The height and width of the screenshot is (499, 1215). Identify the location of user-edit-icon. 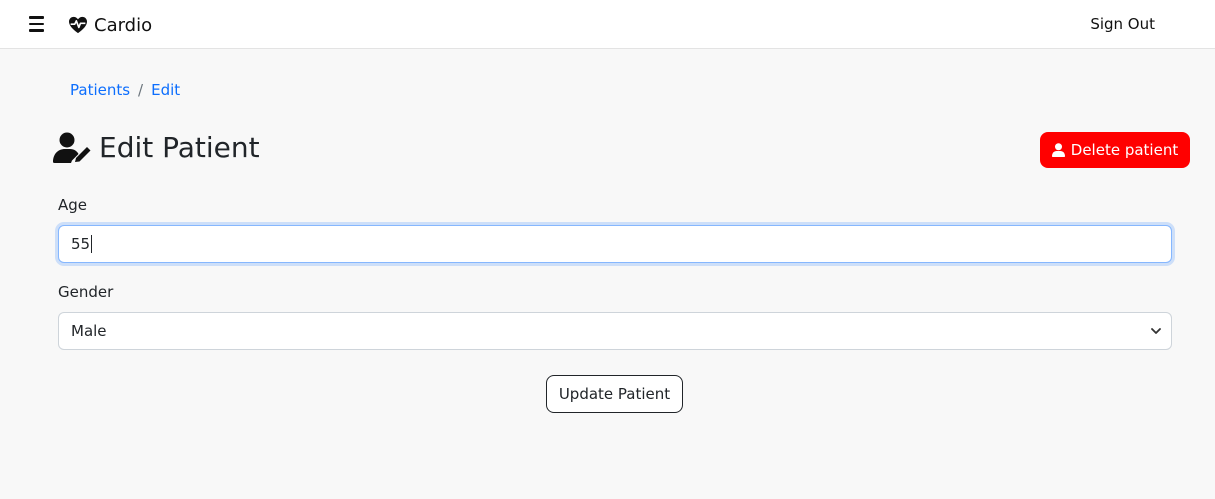
(72, 147).